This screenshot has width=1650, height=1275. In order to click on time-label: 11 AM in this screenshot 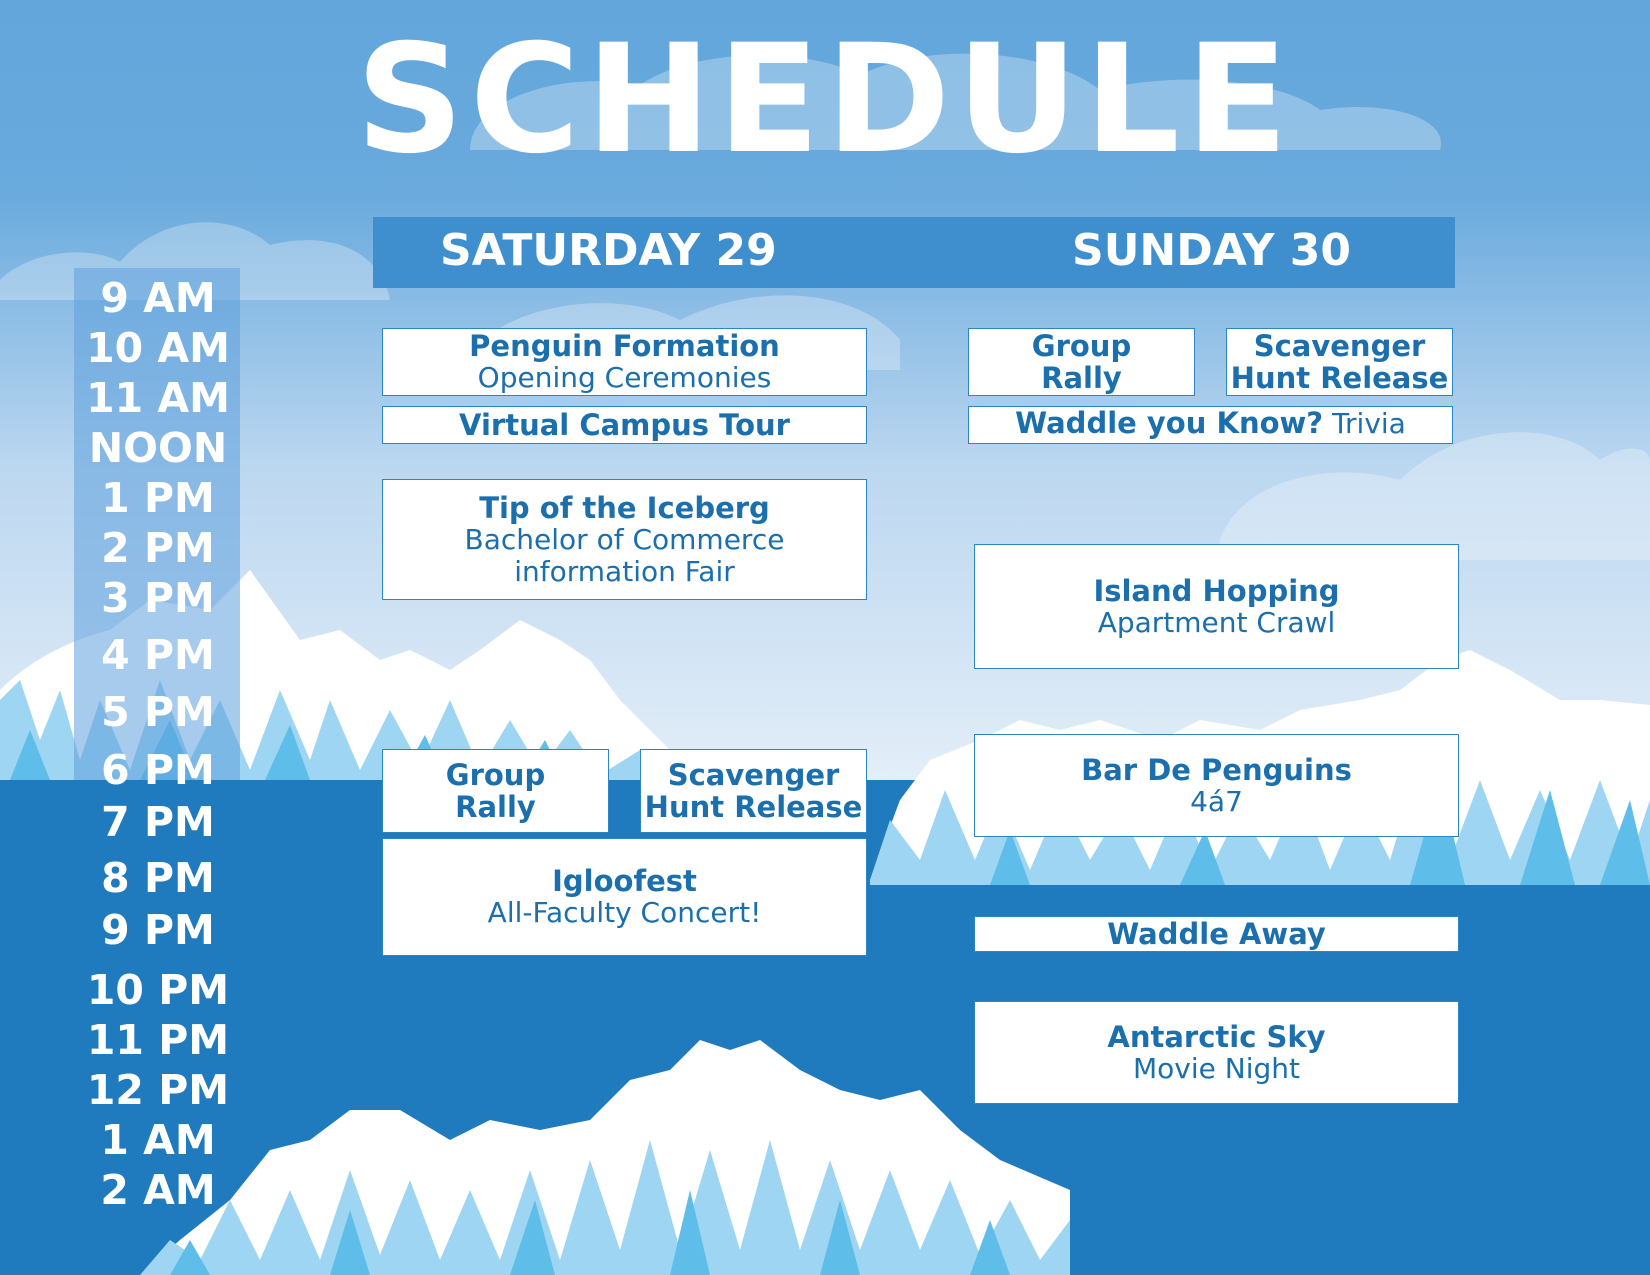, I will do `click(158, 398)`.